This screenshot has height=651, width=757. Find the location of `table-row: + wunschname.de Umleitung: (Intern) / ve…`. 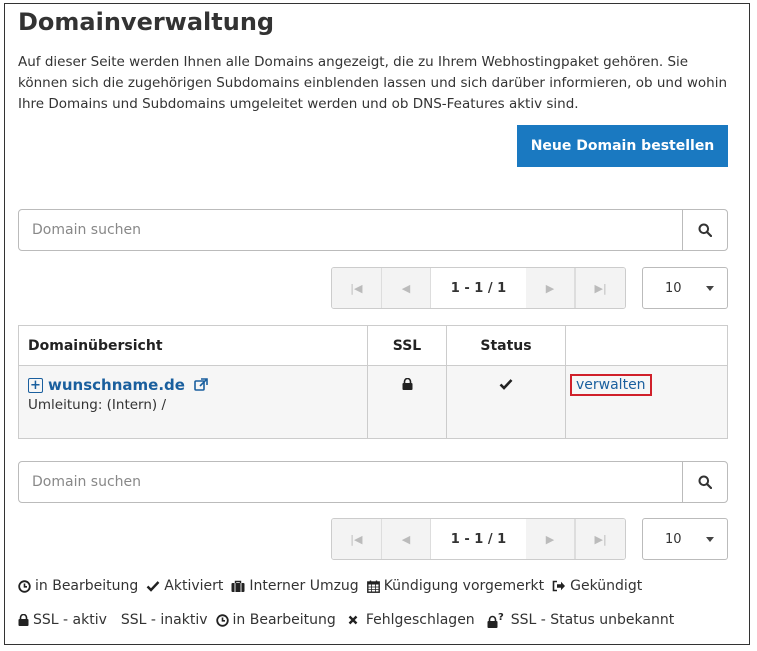

table-row: + wunschname.de Umleitung: (Intern) / ve… is located at coordinates (373, 402).